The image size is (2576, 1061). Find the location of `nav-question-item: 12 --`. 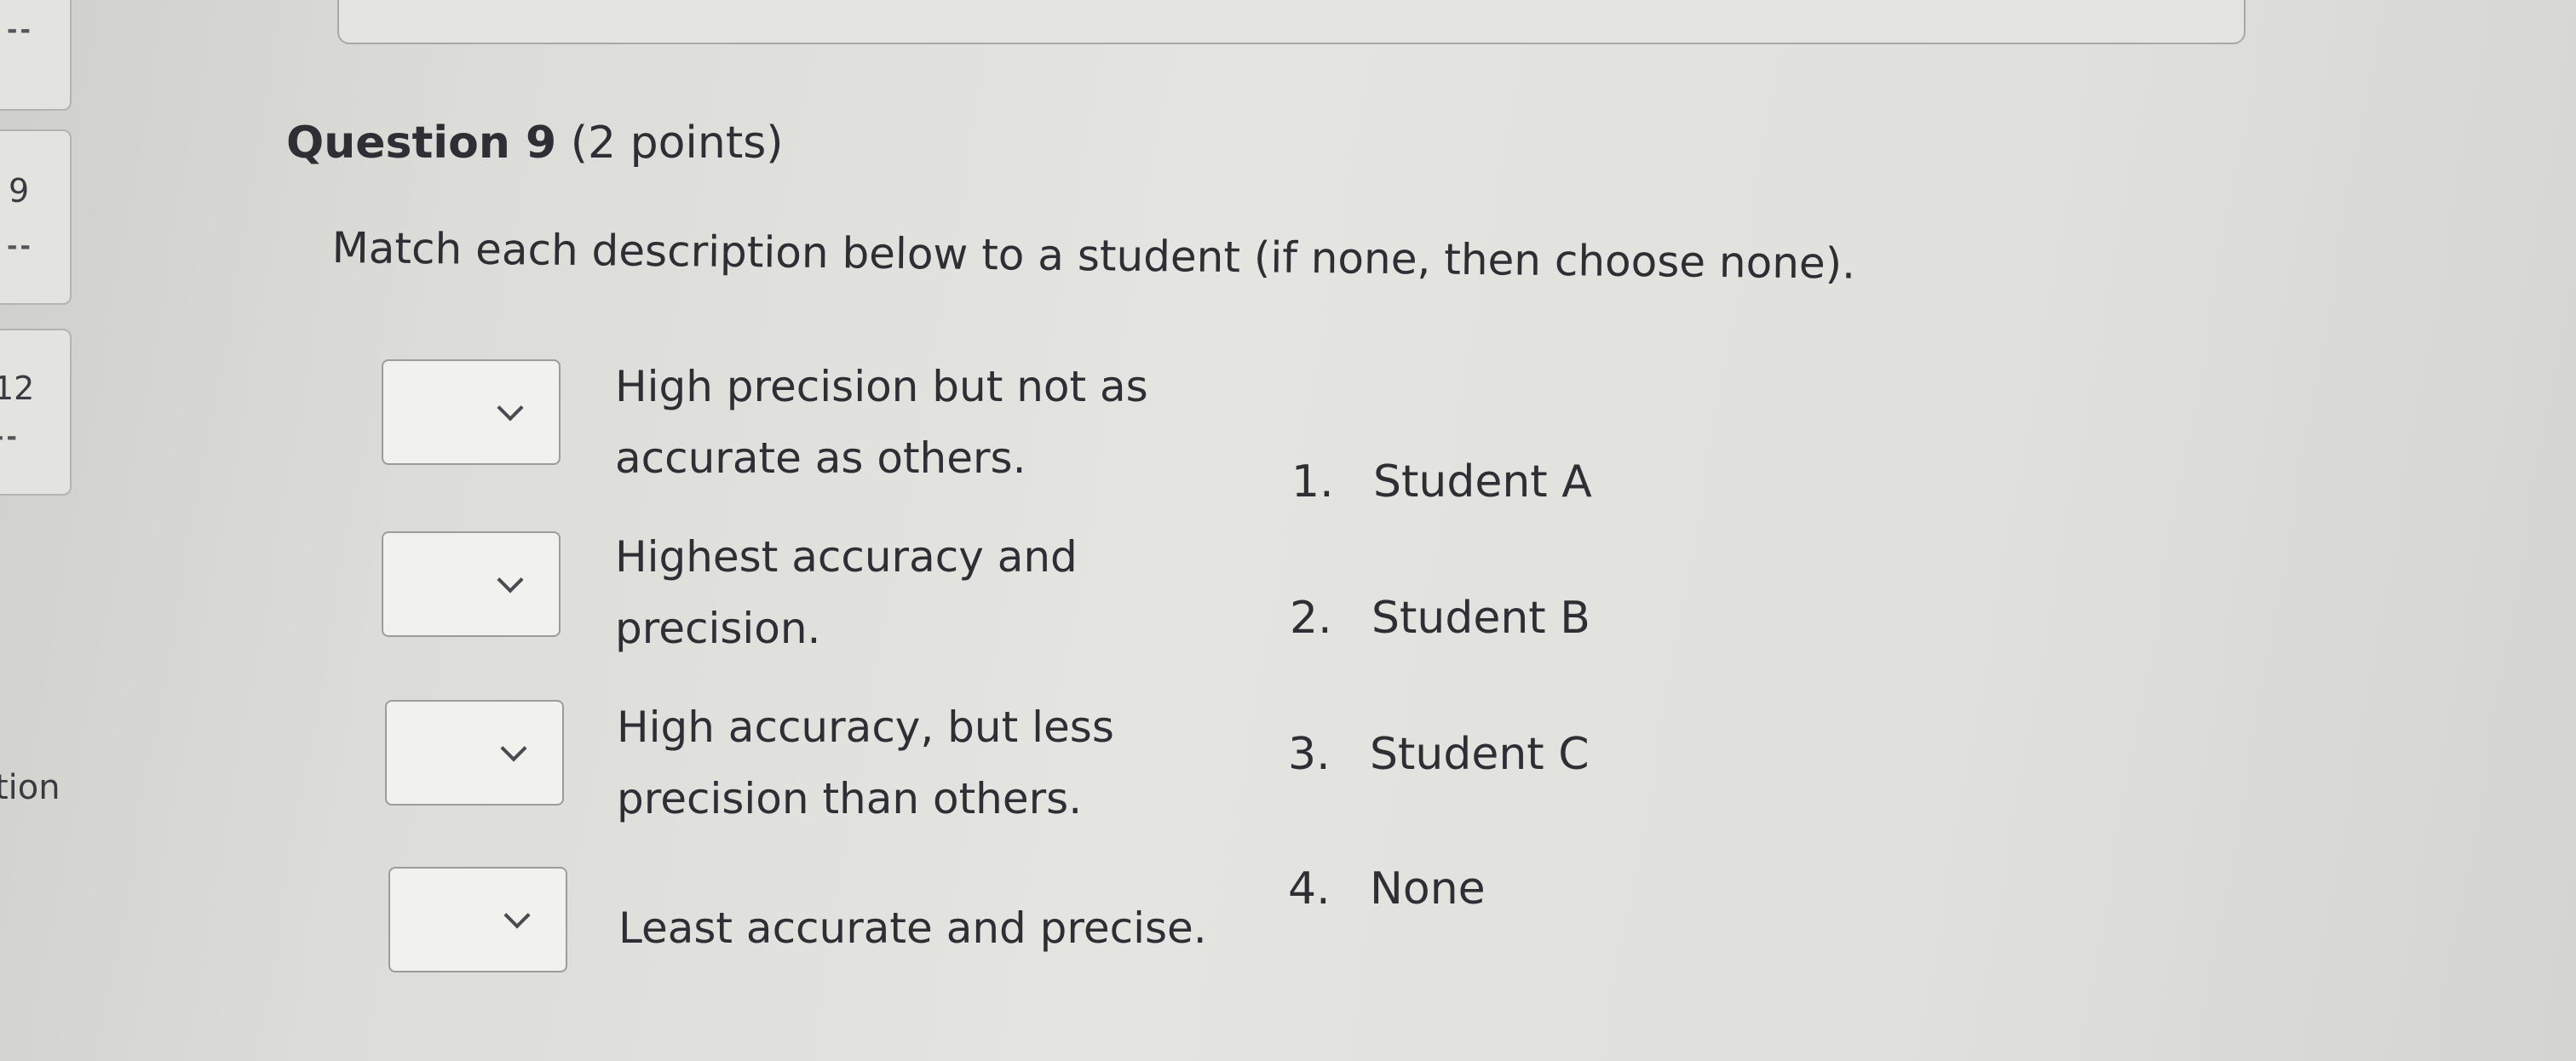

nav-question-item: 12 -- is located at coordinates (36, 412).